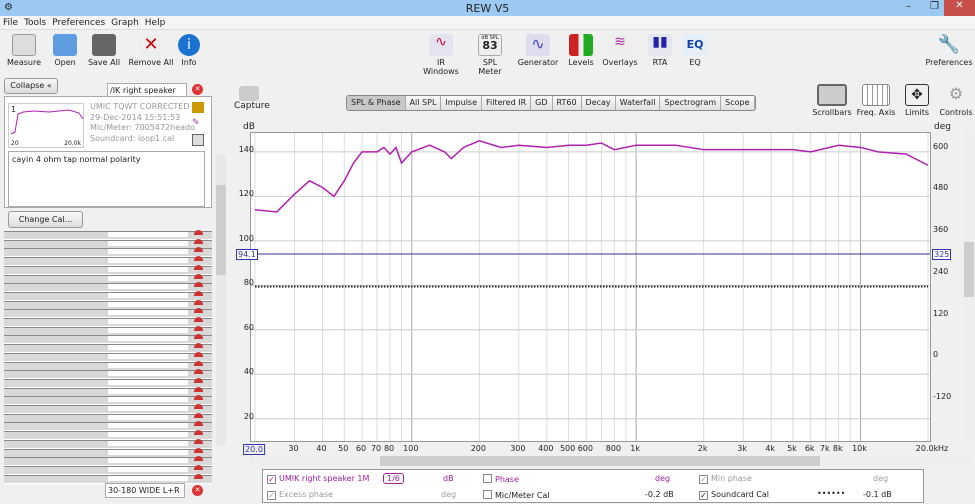  I want to click on close-button: ✕, so click(959, 8).